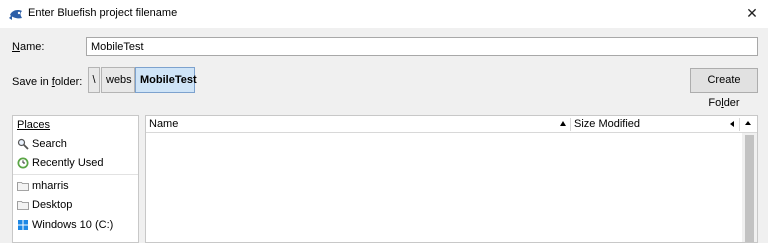  Describe the element at coordinates (94, 80) in the screenshot. I see `path-crumb-root: \` at that location.